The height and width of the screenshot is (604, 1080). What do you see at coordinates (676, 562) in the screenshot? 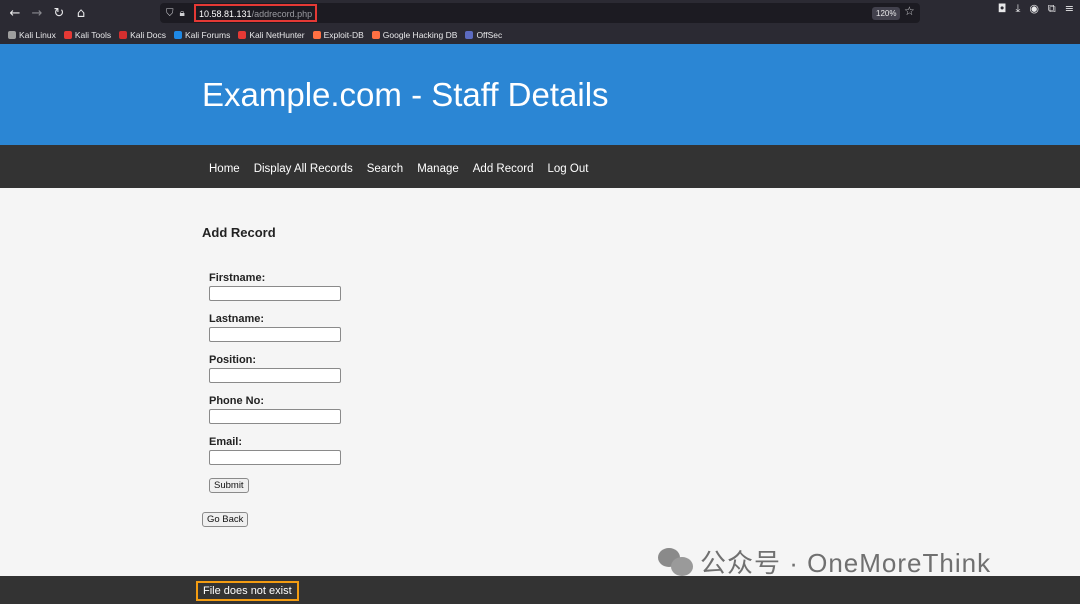
I see `wechat-icon` at bounding box center [676, 562].